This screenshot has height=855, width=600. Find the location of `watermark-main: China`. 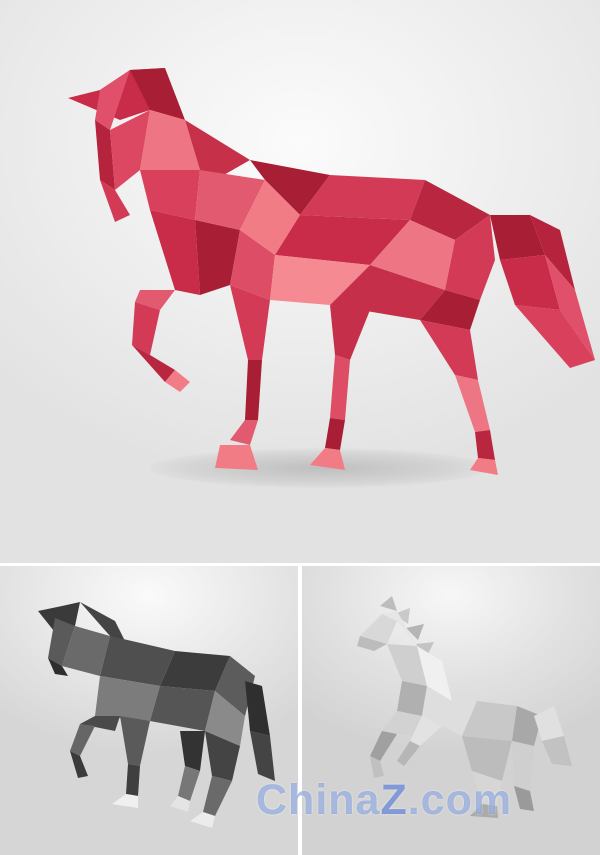

watermark-main: China is located at coordinates (318, 800).